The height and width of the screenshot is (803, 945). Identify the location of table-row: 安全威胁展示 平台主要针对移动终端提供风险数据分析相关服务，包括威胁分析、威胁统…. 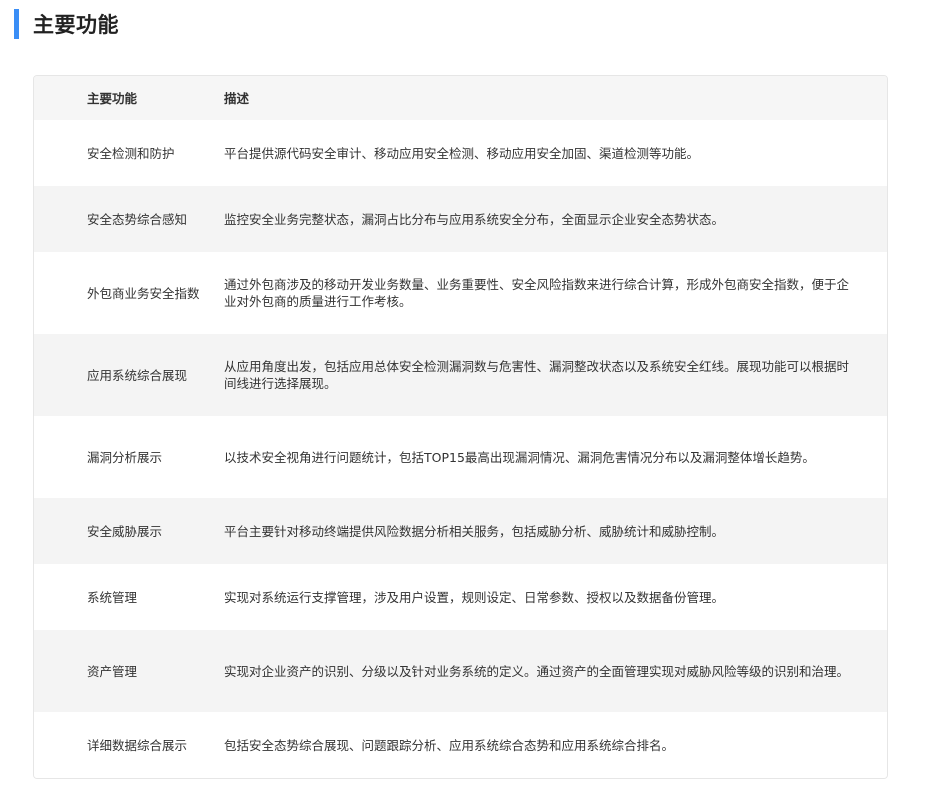
(460, 531).